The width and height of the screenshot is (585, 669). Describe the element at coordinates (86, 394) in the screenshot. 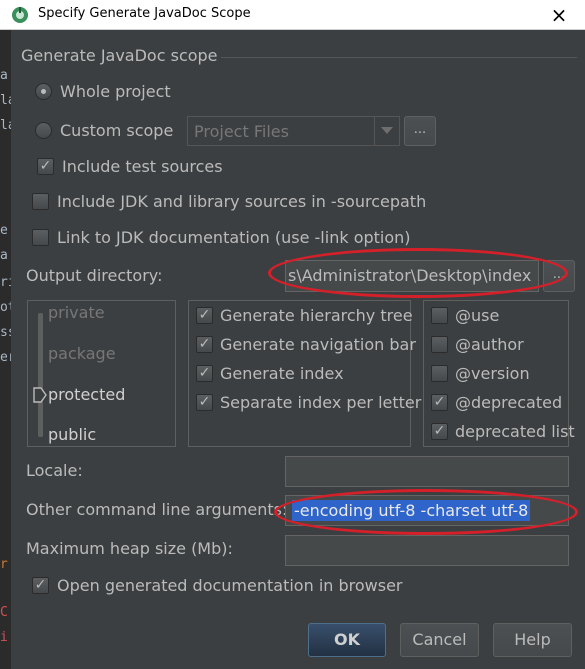

I see `visibility-protected: protected` at that location.